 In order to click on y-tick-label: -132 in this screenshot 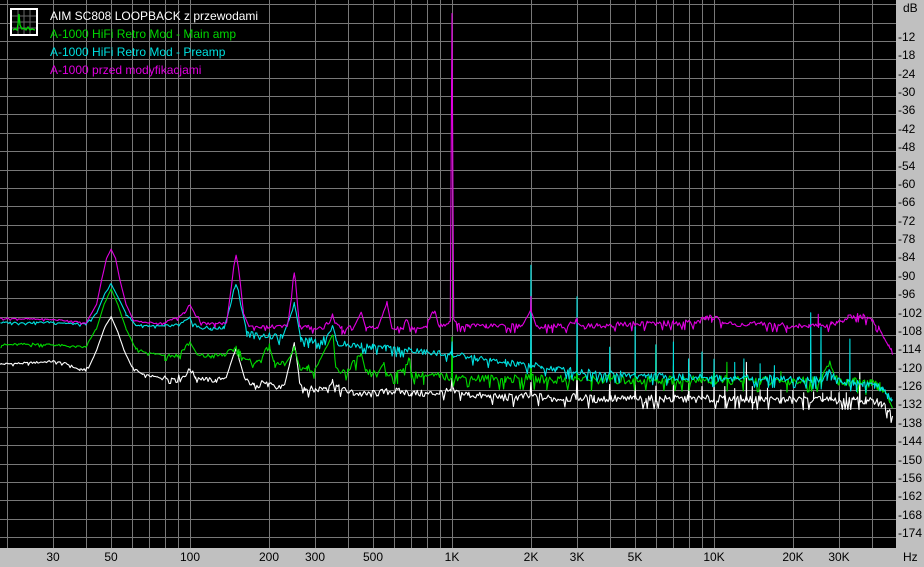, I will do `click(910, 404)`.